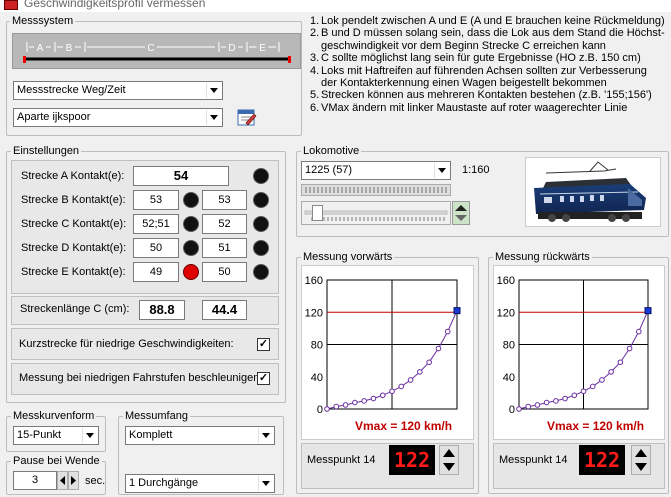  Describe the element at coordinates (56, 435) in the screenshot. I see `messkurvenform-select: 15-Punkt` at that location.